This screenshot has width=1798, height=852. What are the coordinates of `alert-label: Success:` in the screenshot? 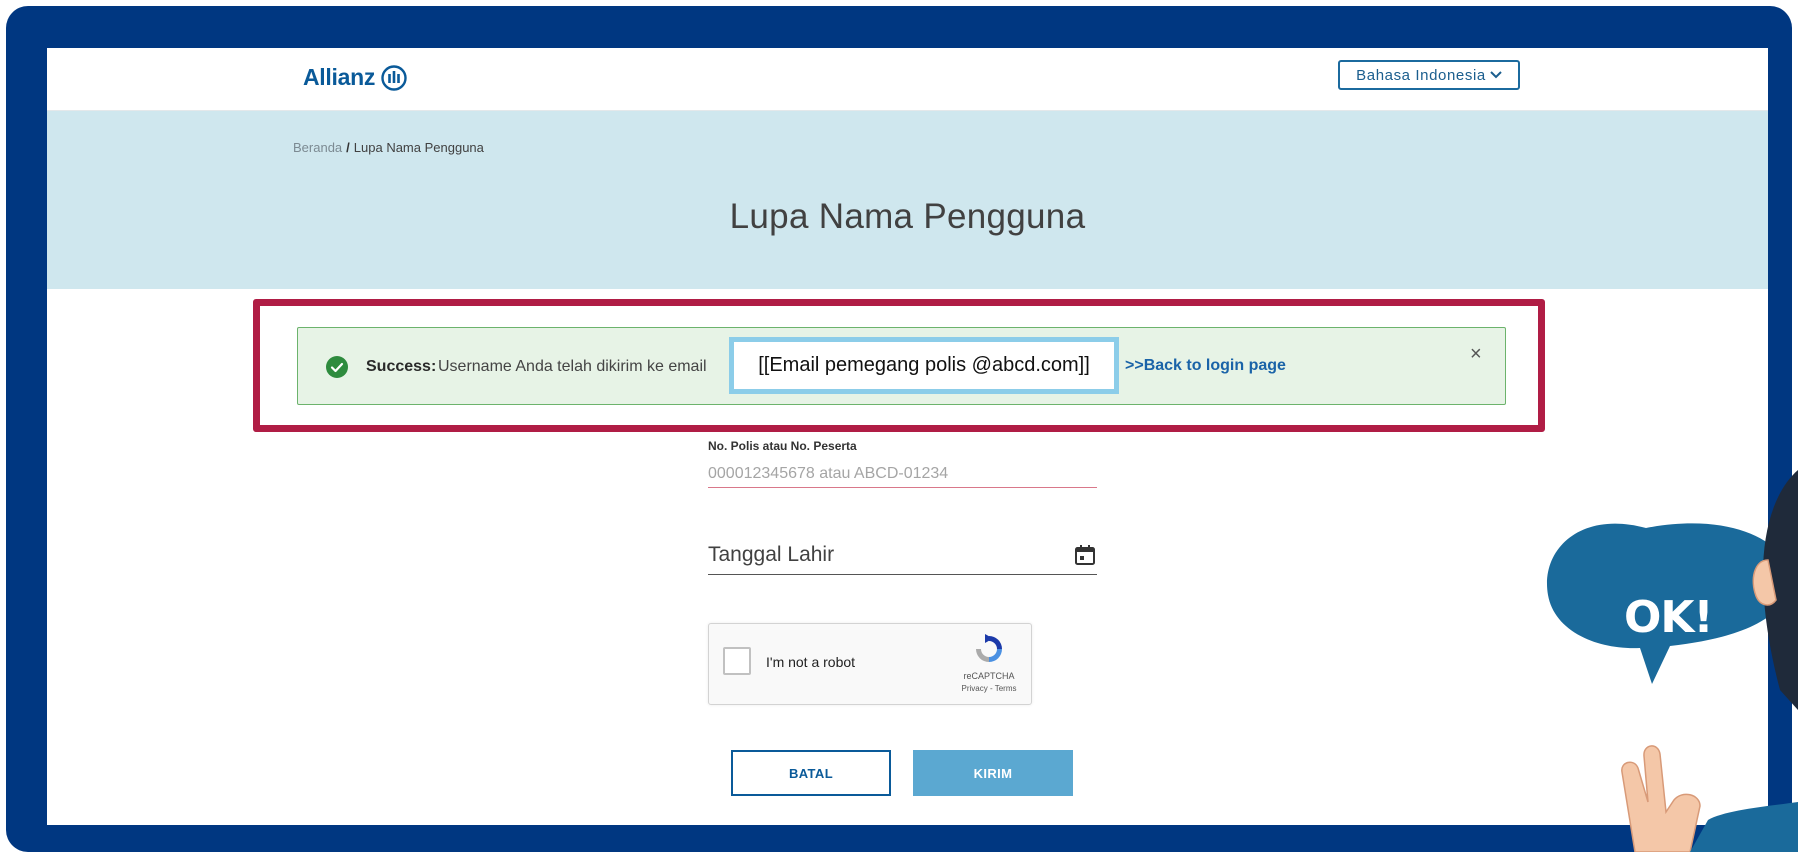 It's located at (401, 366).